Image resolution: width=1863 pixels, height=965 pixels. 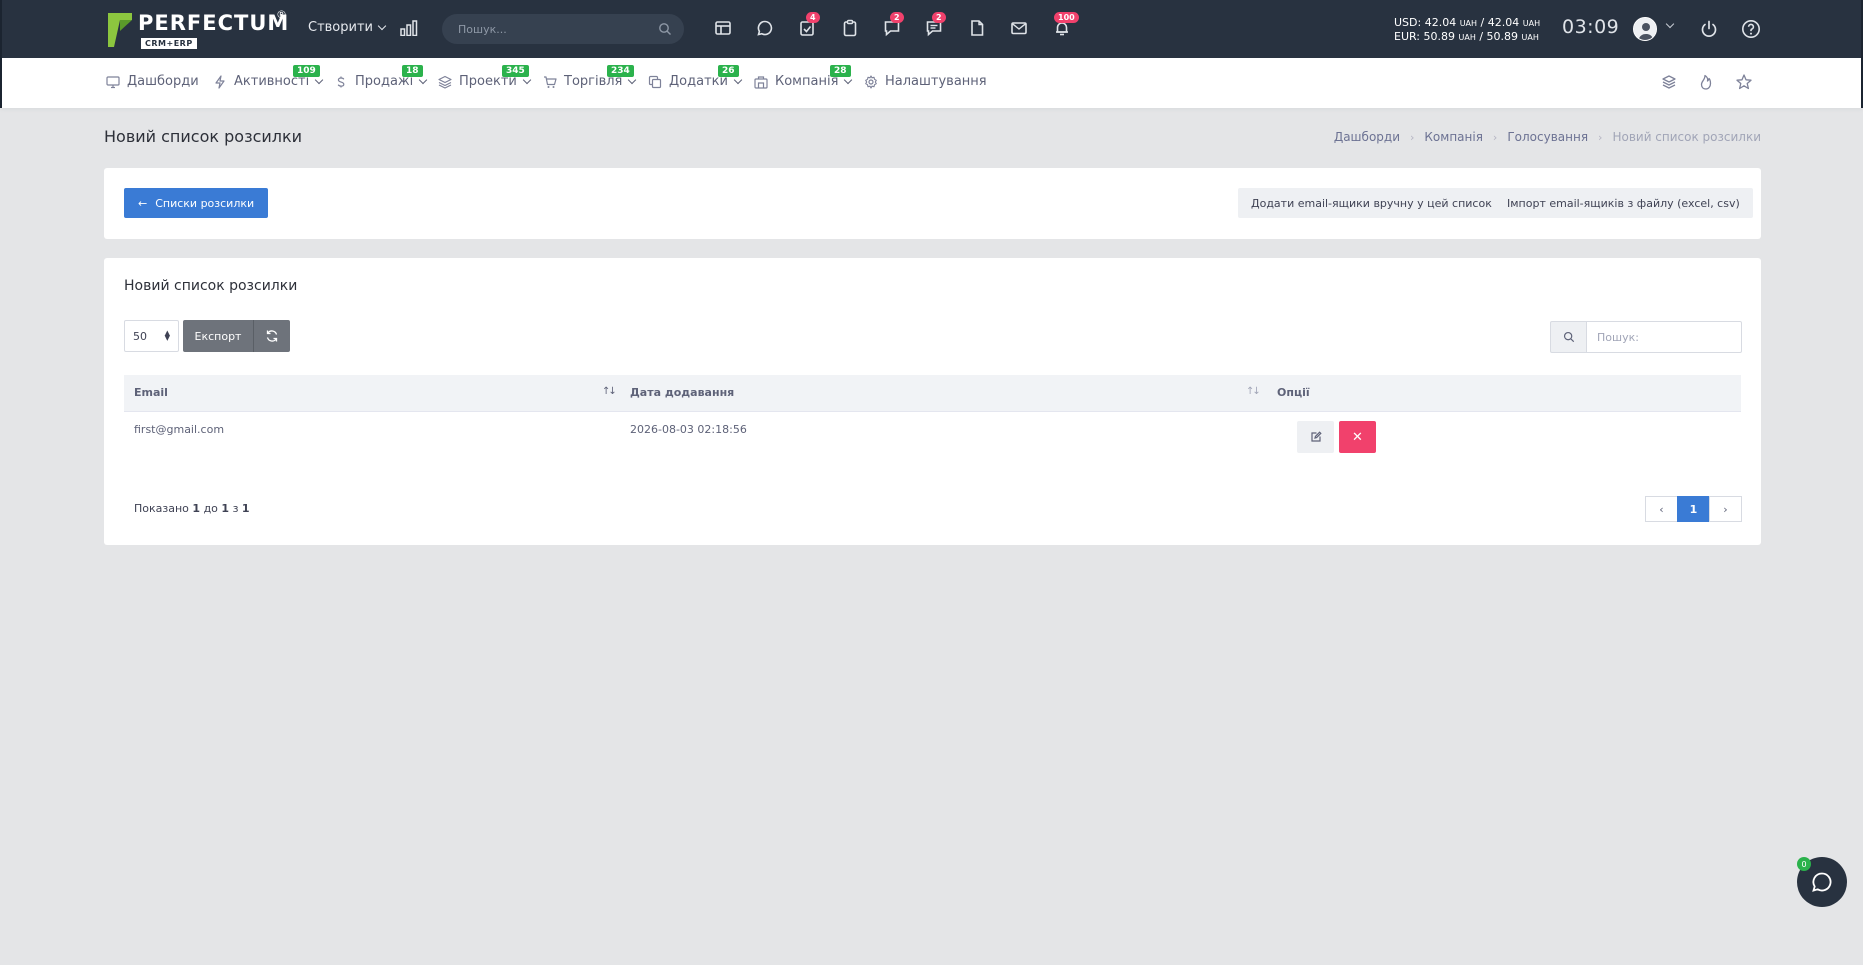 I want to click on breadcrumb-item: Дашборди, so click(x=1367, y=137).